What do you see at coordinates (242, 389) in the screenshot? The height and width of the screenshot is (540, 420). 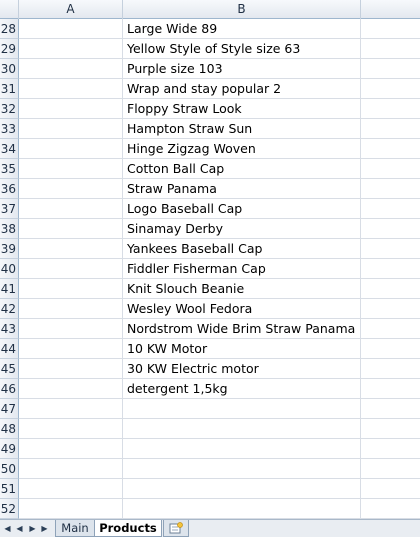 I see `cell-b: detergent 1,5kg` at bounding box center [242, 389].